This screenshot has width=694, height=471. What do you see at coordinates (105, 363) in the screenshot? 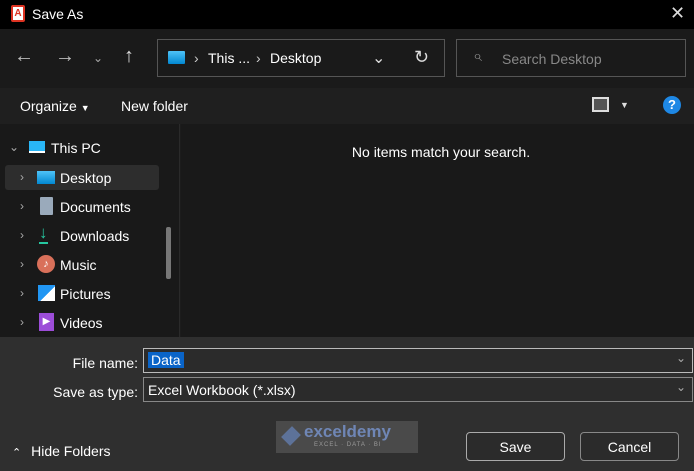
I see `file-name-label: File name:` at bounding box center [105, 363].